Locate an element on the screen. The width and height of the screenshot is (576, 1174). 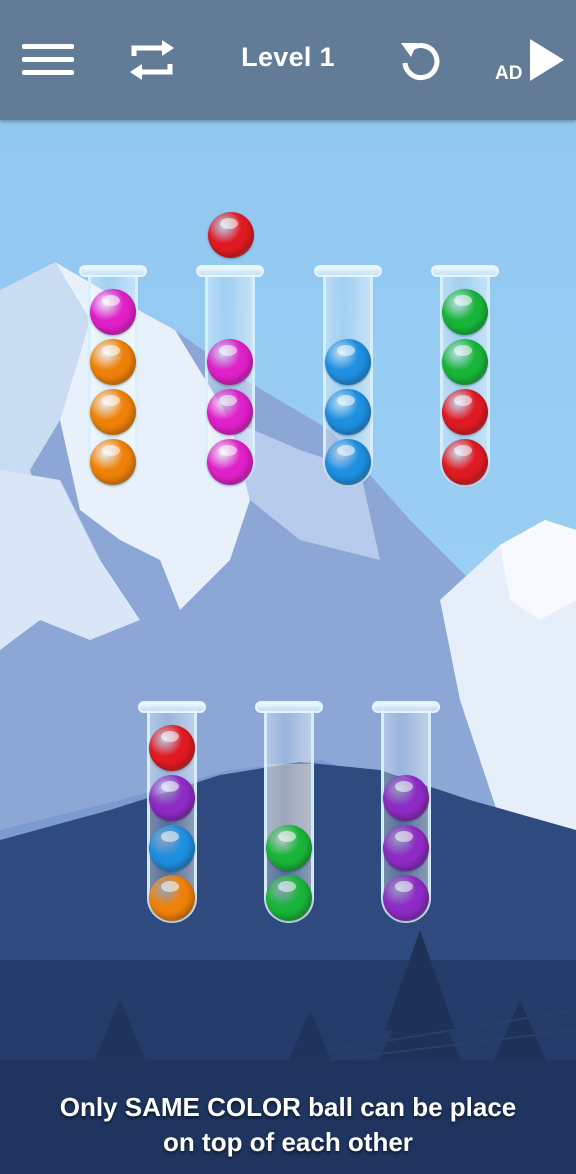
shuffle-icon is located at coordinates (152, 60).